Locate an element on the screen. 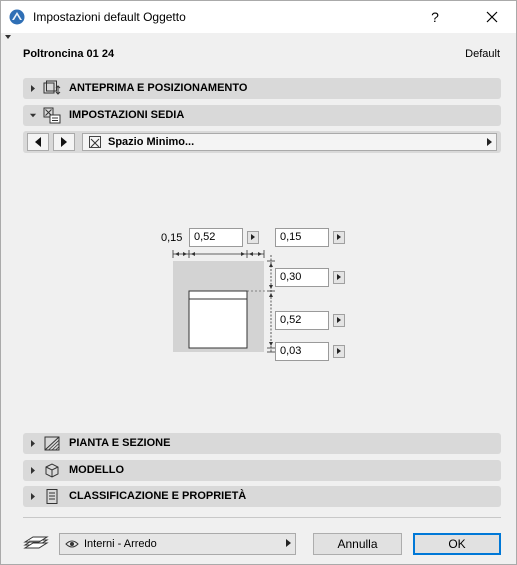  left-clearance-value: 0,15 is located at coordinates (172, 238).